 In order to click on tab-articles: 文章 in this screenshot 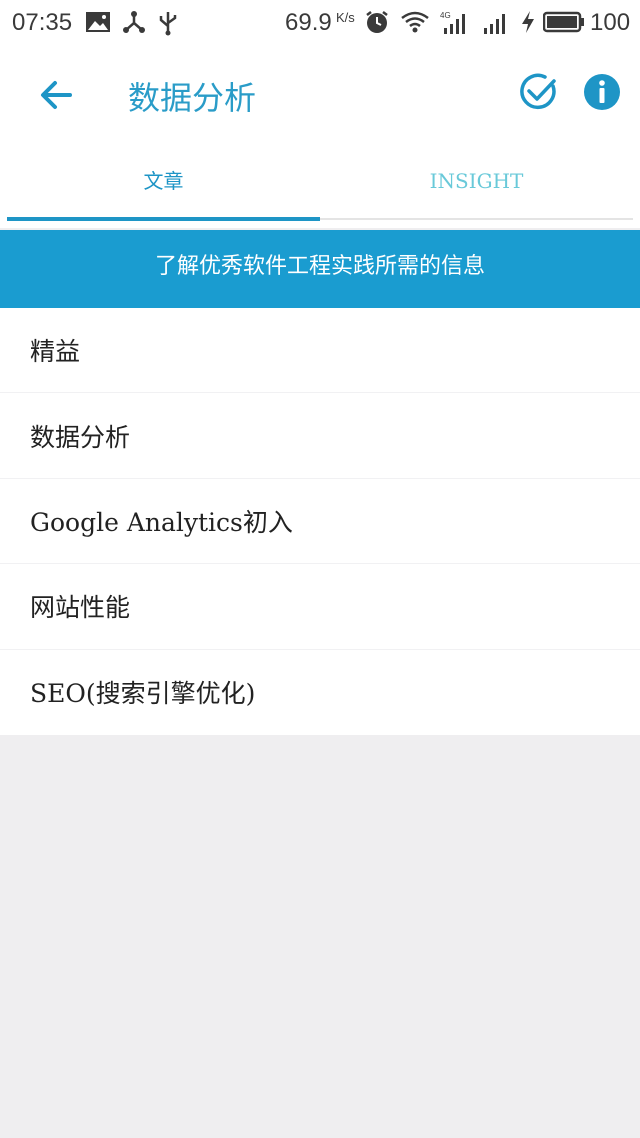, I will do `click(163, 182)`.